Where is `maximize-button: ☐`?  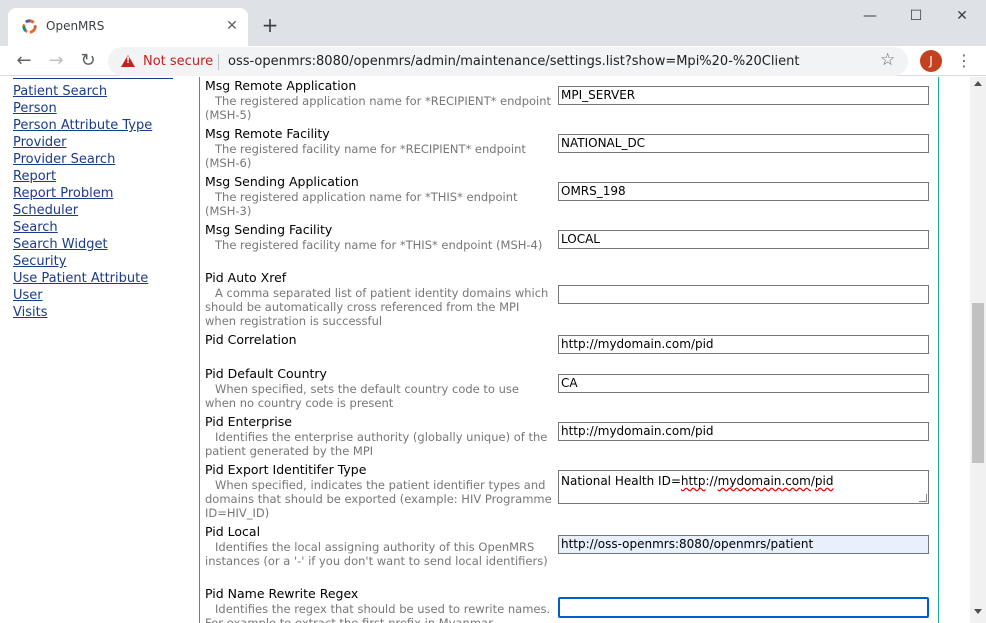 maximize-button: ☐ is located at coordinates (916, 16).